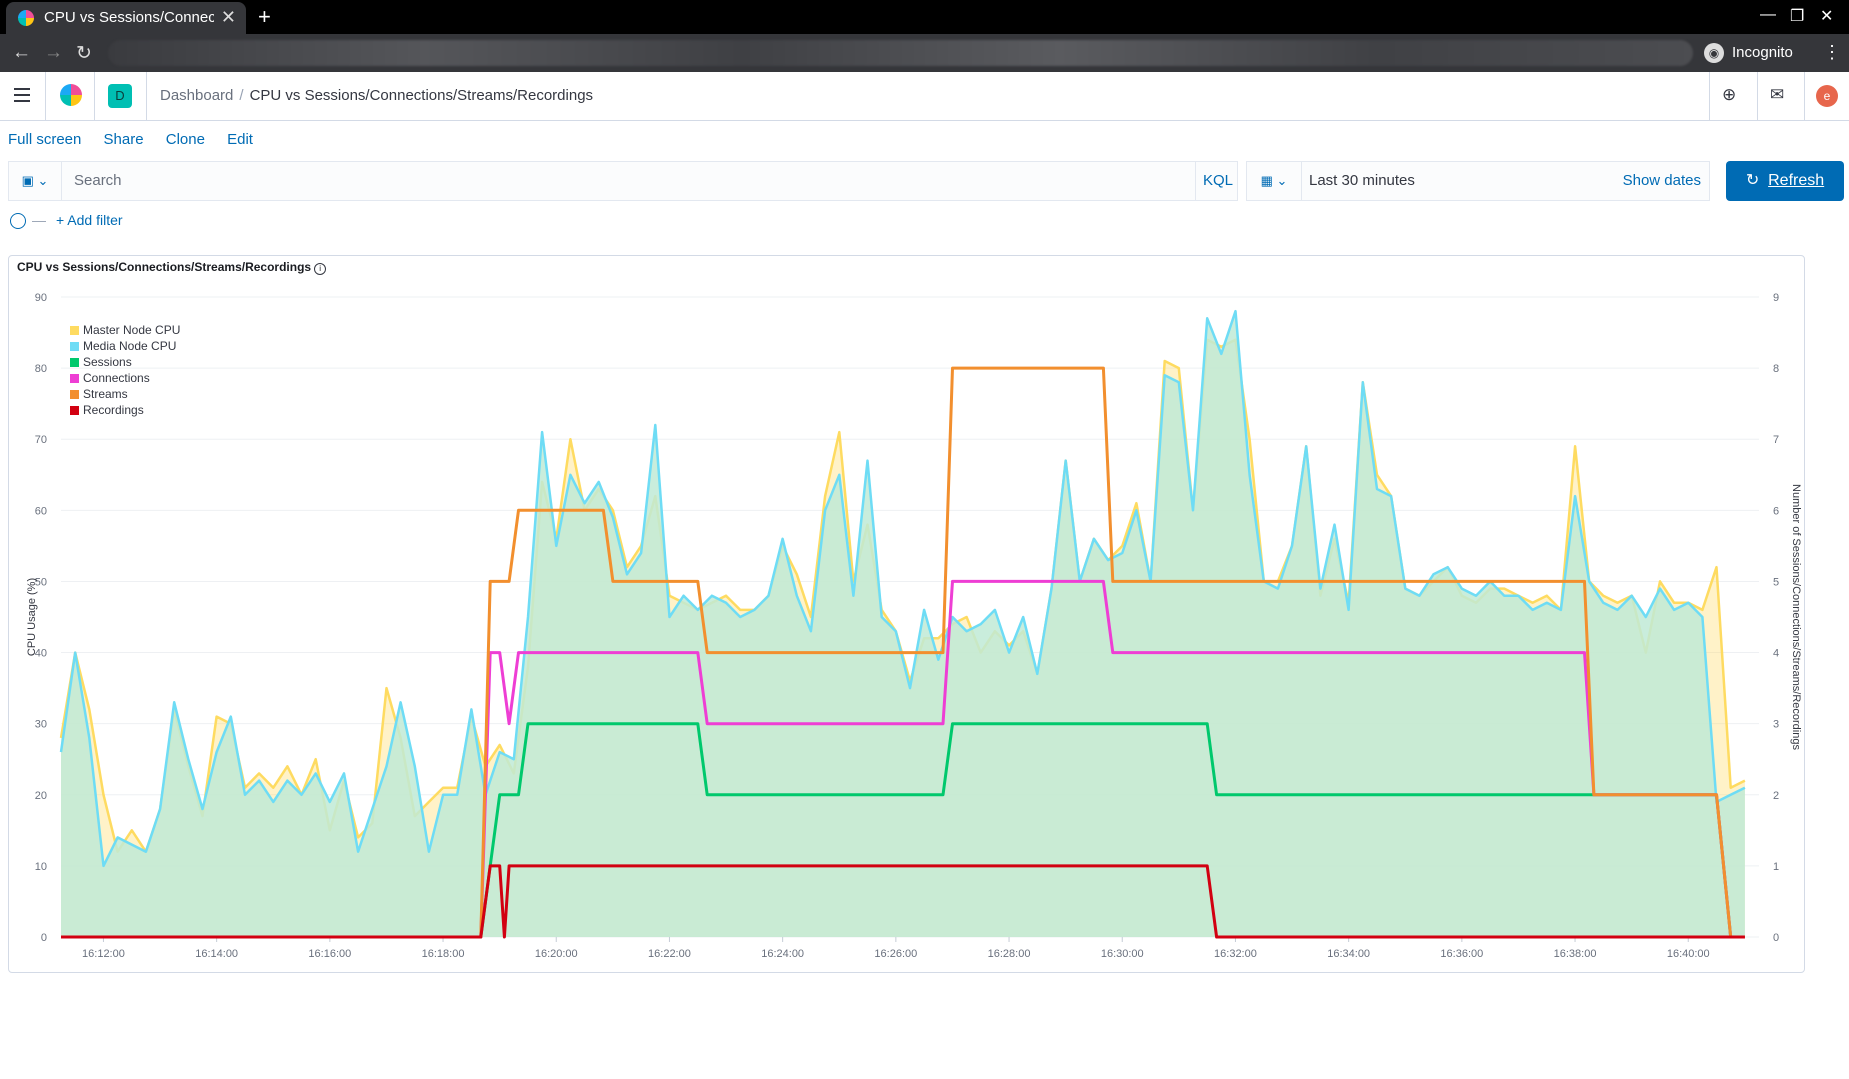 This screenshot has width=1849, height=1079. I want to click on y2-tick-label: 3, so click(1776, 725).